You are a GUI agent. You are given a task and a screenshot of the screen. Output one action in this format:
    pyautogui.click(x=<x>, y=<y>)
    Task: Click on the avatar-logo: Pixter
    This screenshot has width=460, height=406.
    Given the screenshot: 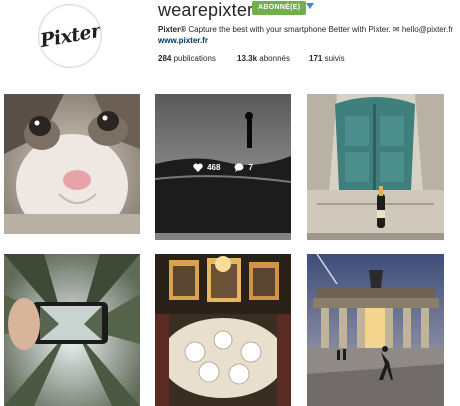 What is the action you would take?
    pyautogui.click(x=70, y=36)
    